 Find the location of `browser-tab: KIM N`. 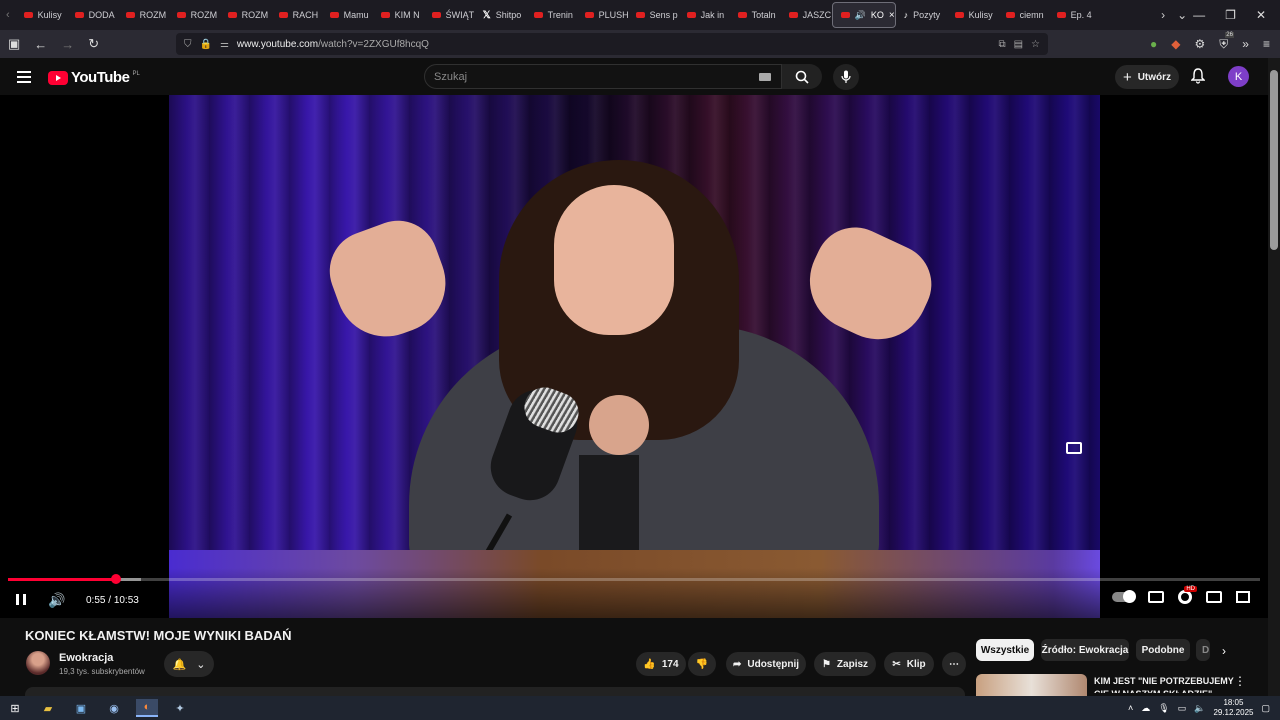

browser-tab: KIM N is located at coordinates (398, 15).